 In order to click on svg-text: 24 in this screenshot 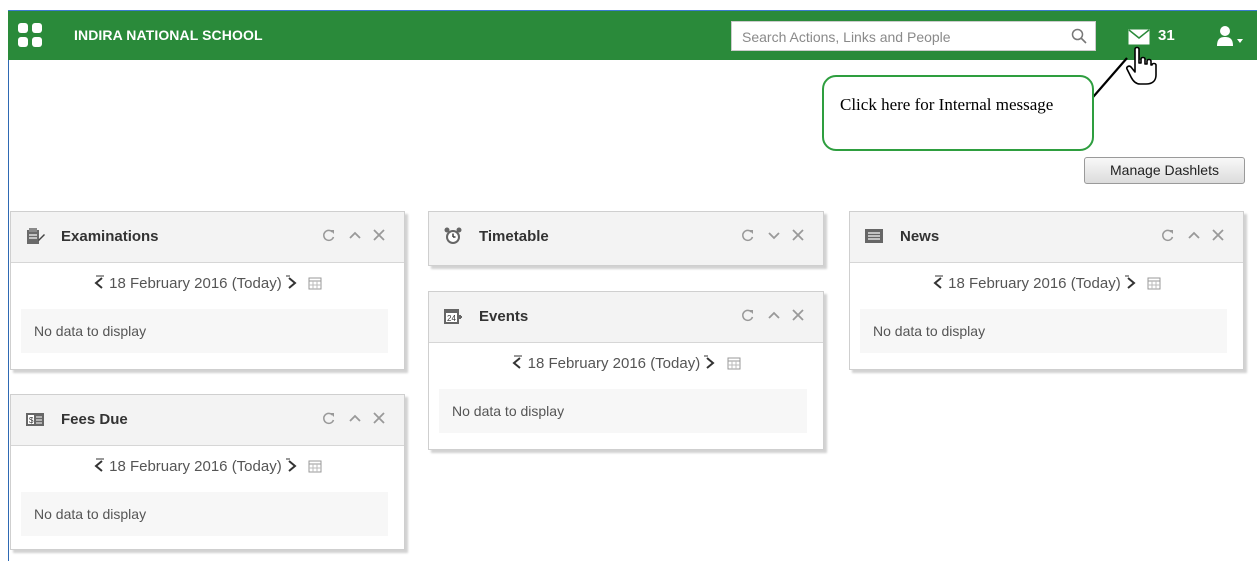, I will do `click(451, 318)`.